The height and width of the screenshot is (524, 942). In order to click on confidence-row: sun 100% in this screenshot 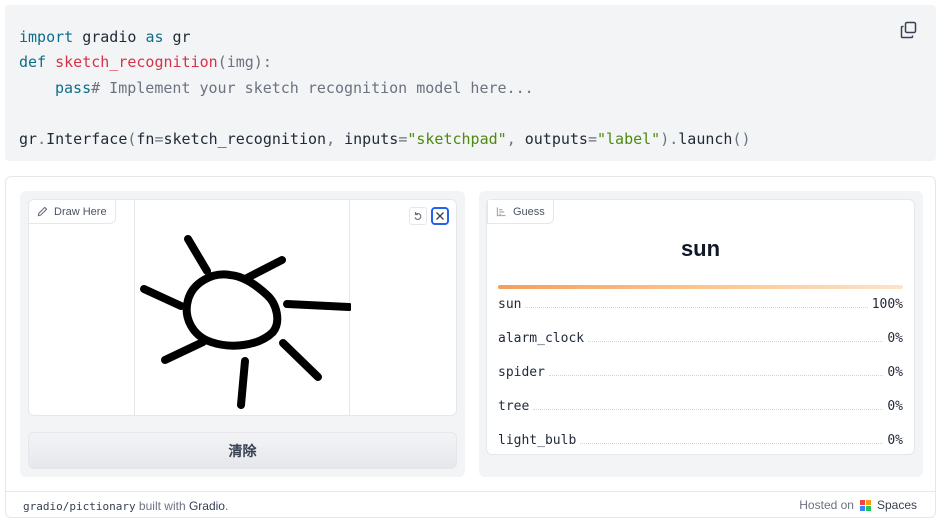, I will do `click(700, 302)`.